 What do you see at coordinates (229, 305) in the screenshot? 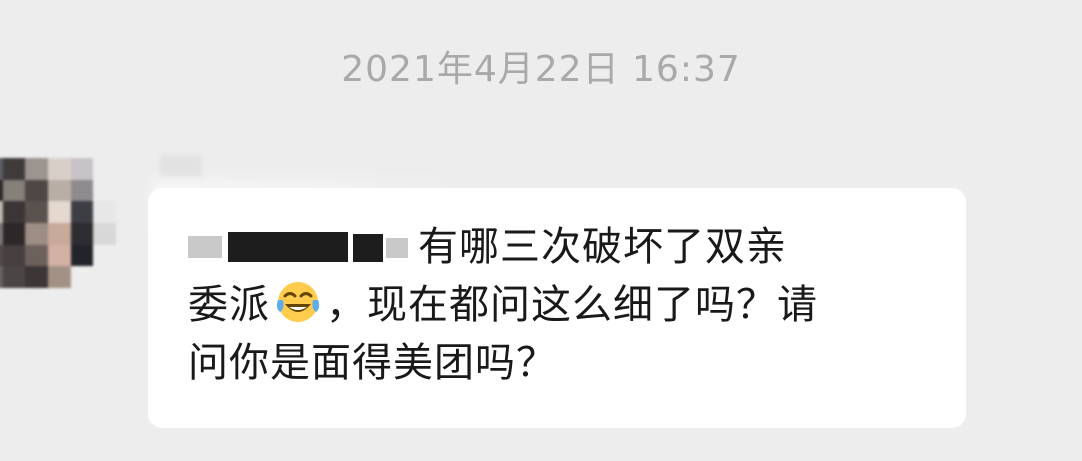
I see `message-line-2-start: 委派` at bounding box center [229, 305].